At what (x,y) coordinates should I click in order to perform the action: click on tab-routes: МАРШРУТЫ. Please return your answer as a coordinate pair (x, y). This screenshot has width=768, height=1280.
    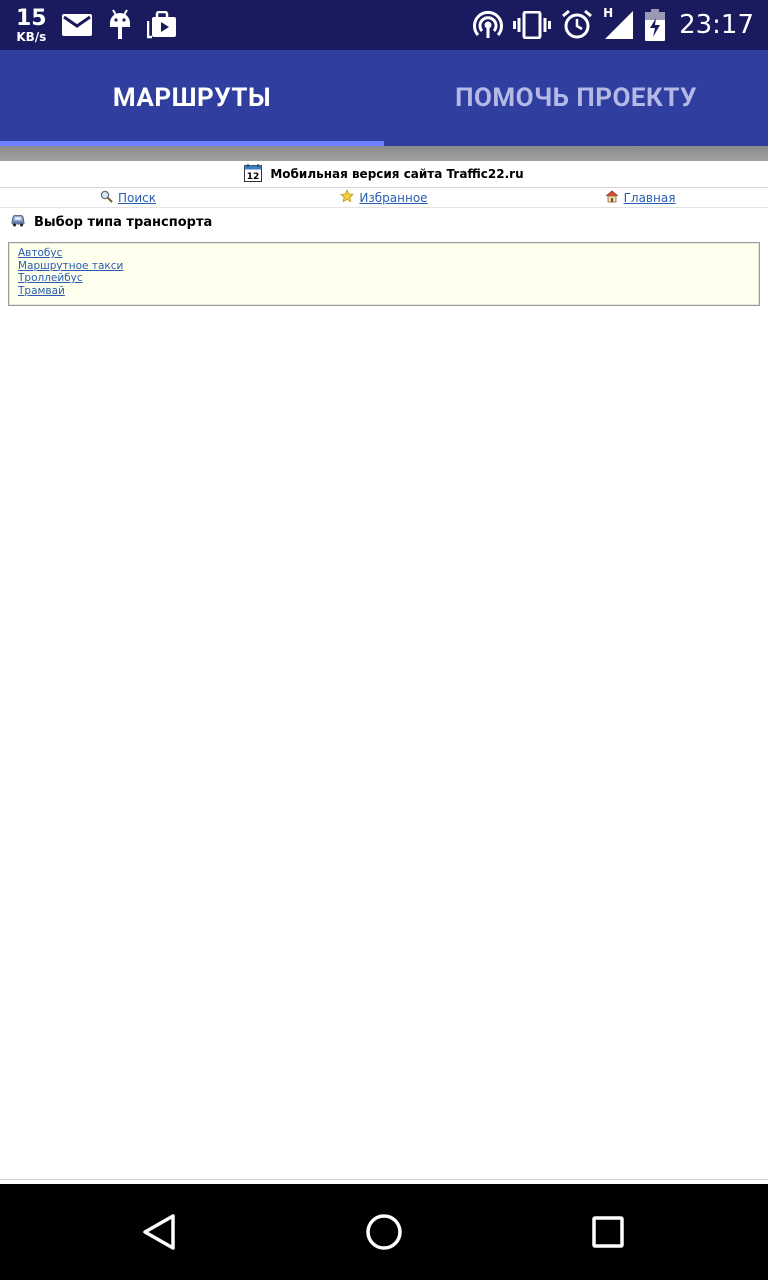
    Looking at the image, I should click on (192, 98).